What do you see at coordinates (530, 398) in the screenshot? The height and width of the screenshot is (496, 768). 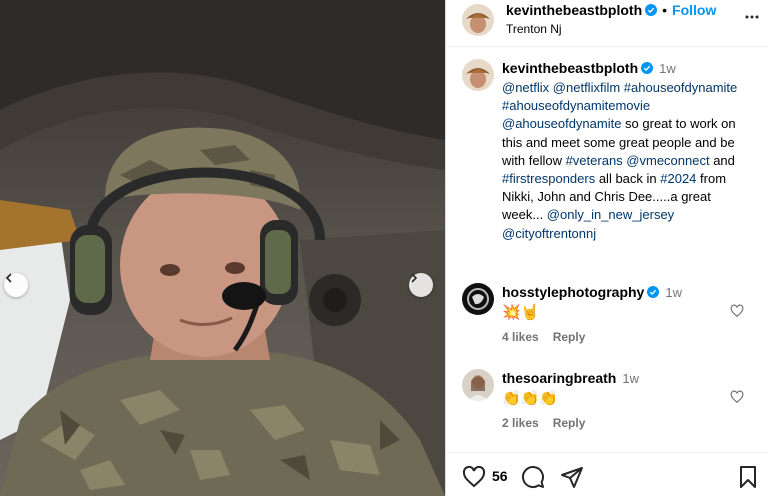 I see `comment-body: 👏👏👏` at bounding box center [530, 398].